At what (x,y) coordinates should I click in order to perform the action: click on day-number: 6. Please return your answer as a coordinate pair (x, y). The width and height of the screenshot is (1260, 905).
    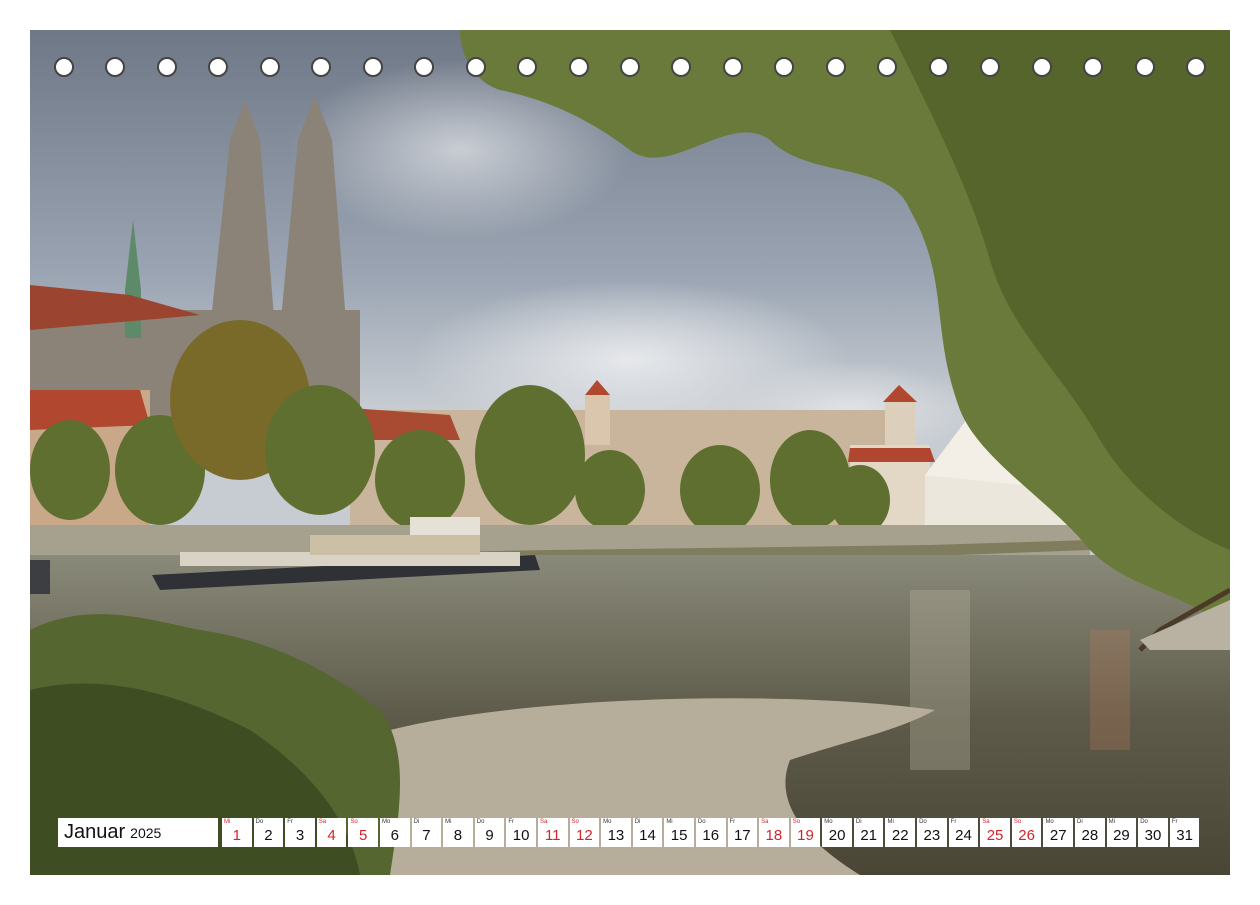
    Looking at the image, I should click on (394, 835).